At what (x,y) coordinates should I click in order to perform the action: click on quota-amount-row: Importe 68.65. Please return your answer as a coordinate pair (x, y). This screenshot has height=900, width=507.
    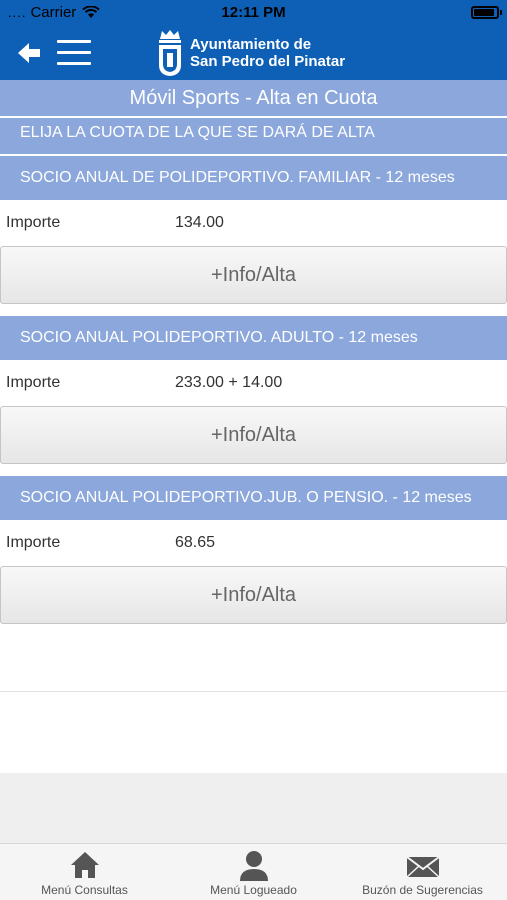
    Looking at the image, I should click on (253, 543).